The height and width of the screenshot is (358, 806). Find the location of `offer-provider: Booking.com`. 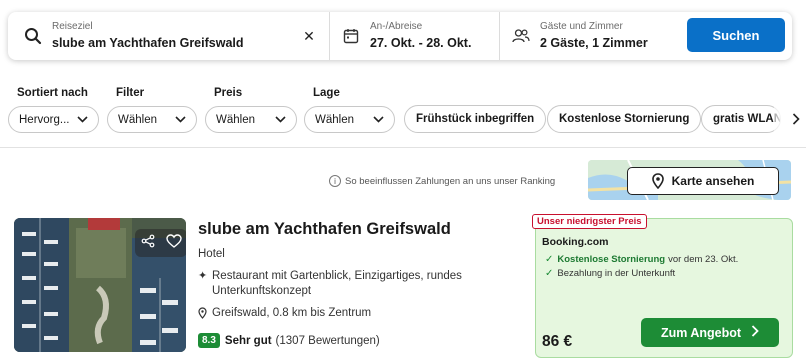

offer-provider: Booking.com is located at coordinates (575, 242).